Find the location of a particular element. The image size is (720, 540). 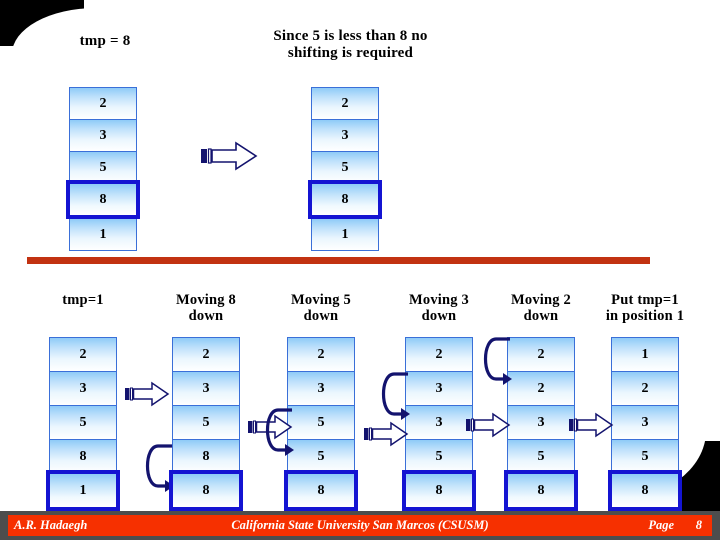

bottom-array-stack-0: 23581 is located at coordinates (83, 424).